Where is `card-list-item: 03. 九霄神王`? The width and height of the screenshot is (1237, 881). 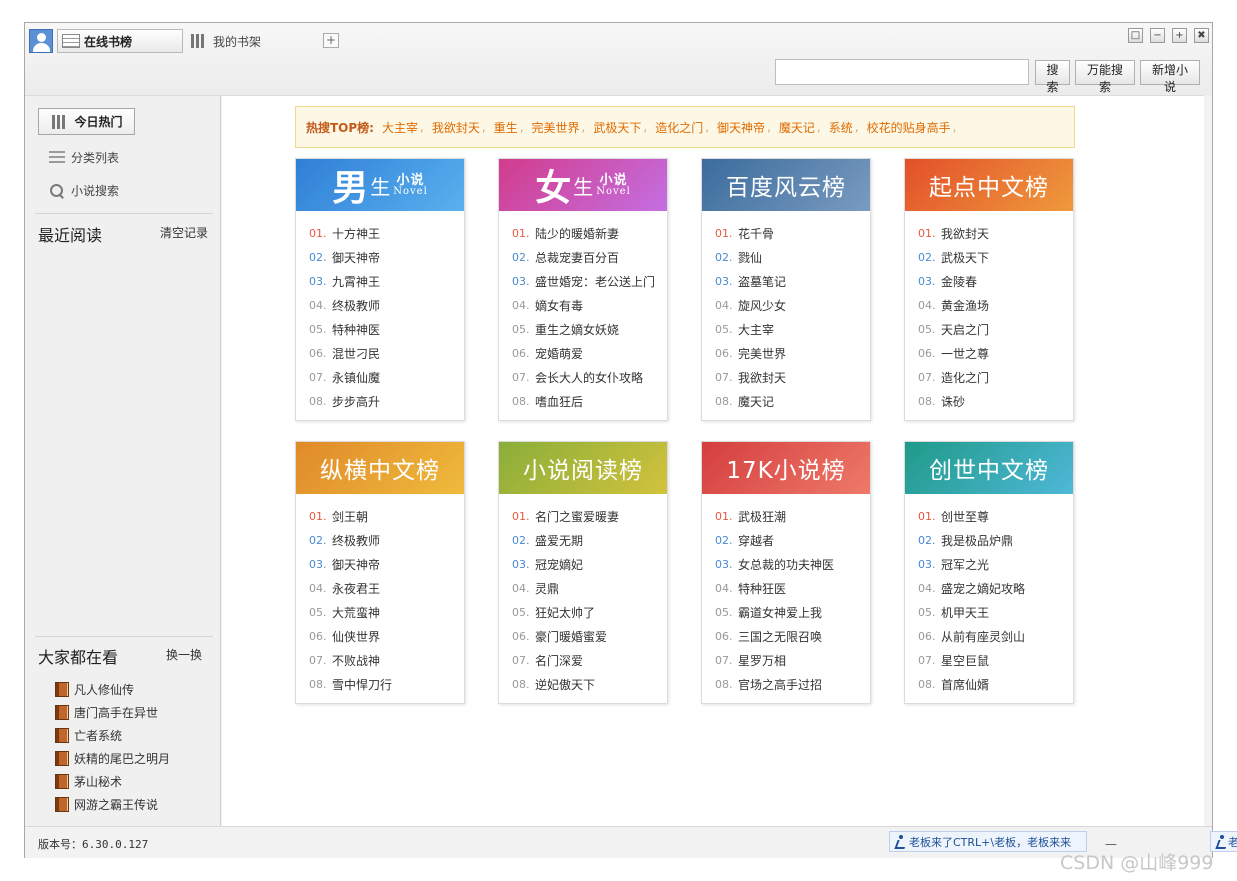
card-list-item: 03. 九霄神王 is located at coordinates (386, 281).